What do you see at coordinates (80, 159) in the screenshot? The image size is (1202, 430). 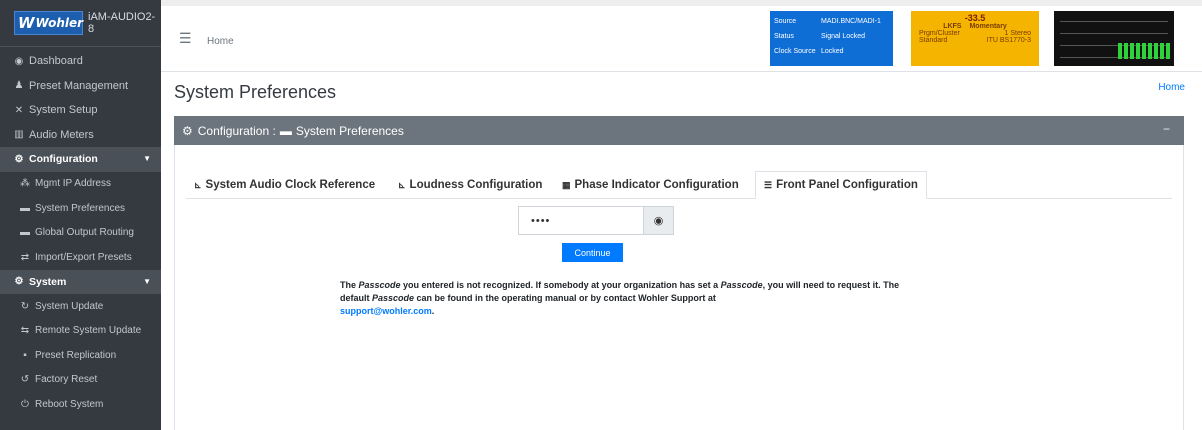 I see `sidebar-item-configuration: ⚙ Configuration ▼` at bounding box center [80, 159].